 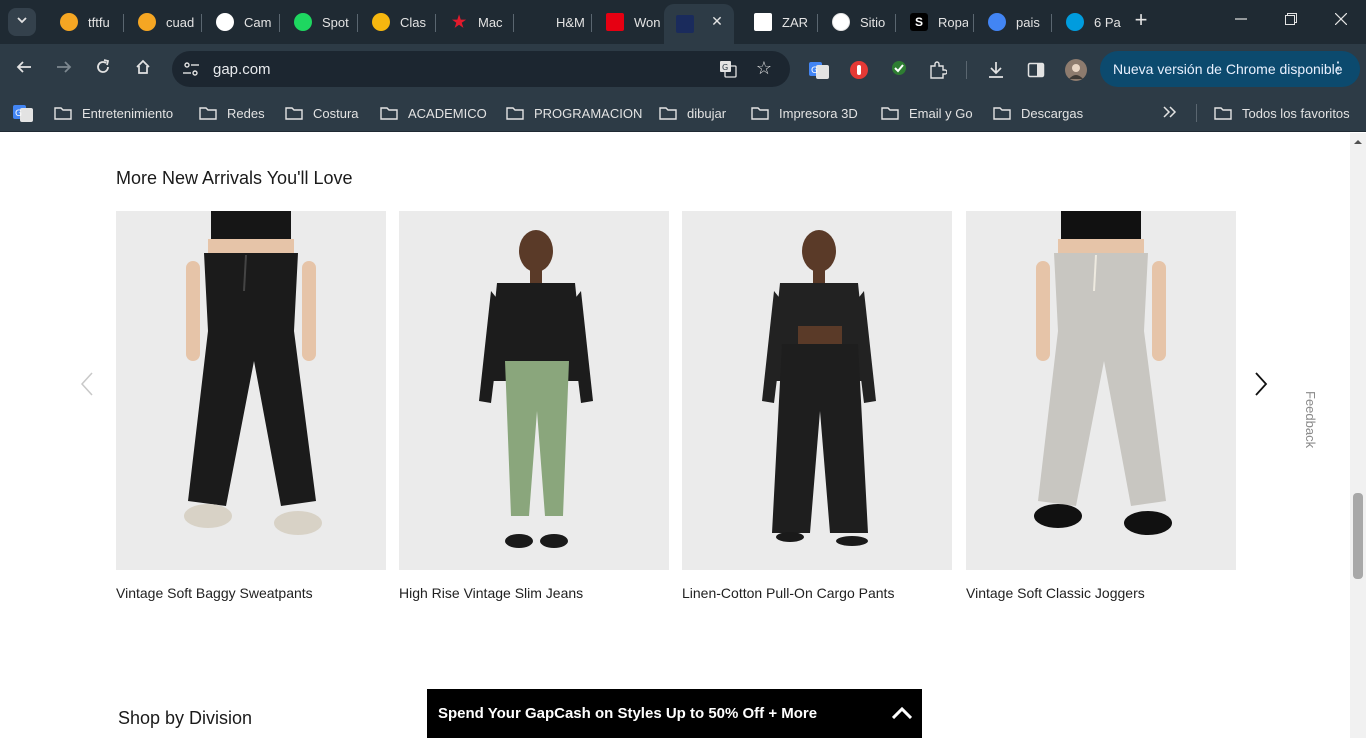 What do you see at coordinates (208, 113) in the screenshot?
I see `folder-icon` at bounding box center [208, 113].